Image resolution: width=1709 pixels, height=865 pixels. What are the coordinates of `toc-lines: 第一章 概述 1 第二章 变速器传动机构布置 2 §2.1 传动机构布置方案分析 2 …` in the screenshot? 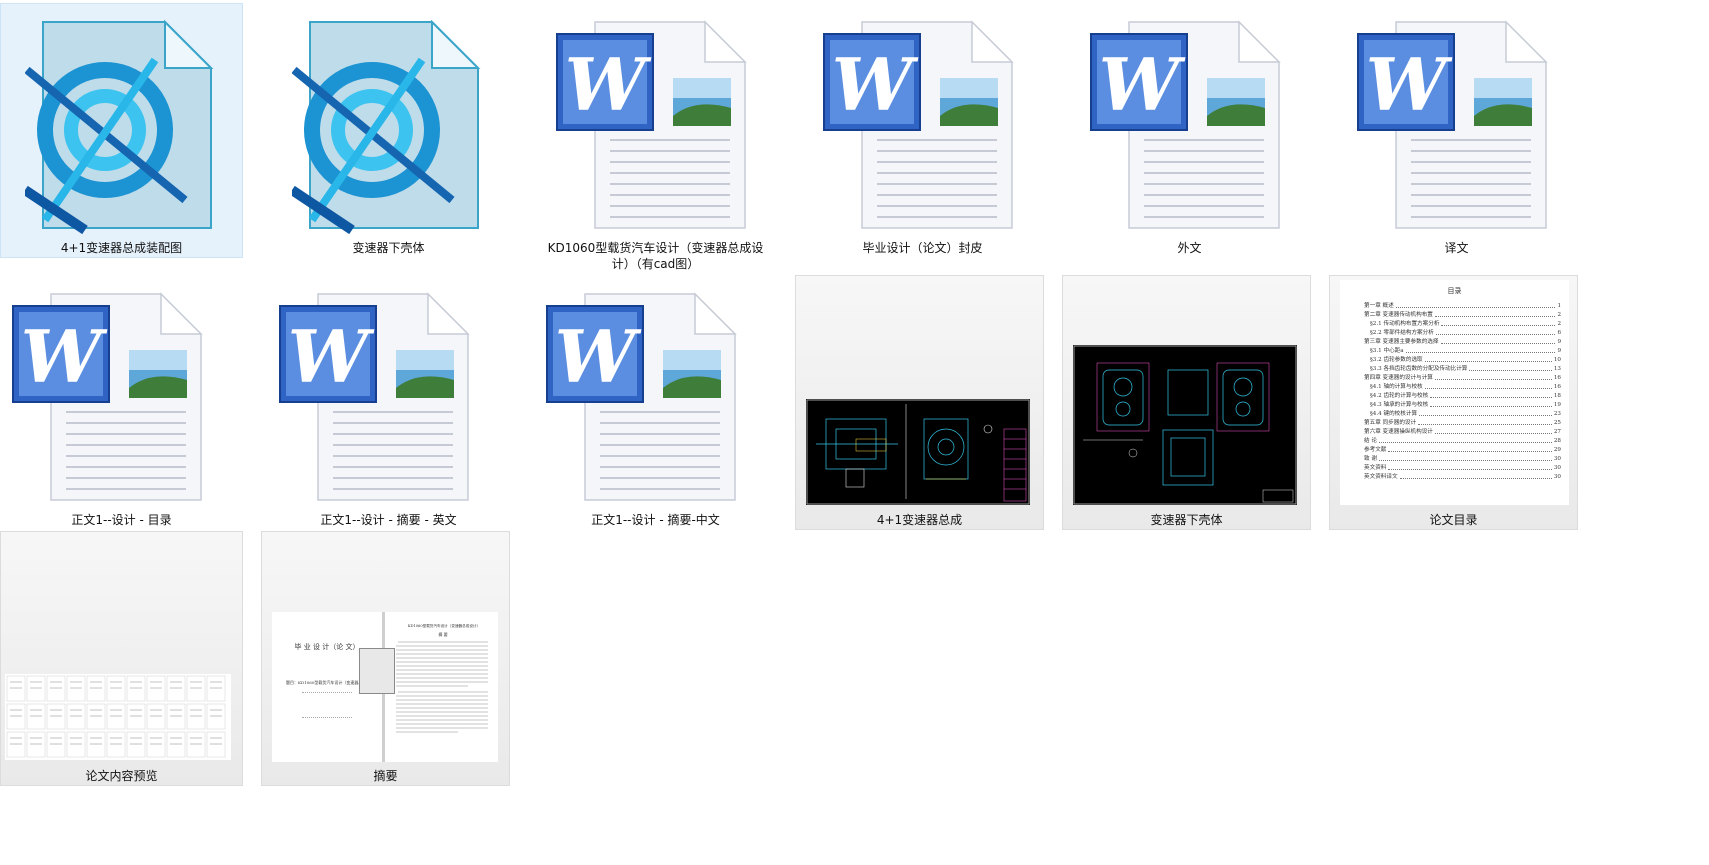 It's located at (1454, 389).